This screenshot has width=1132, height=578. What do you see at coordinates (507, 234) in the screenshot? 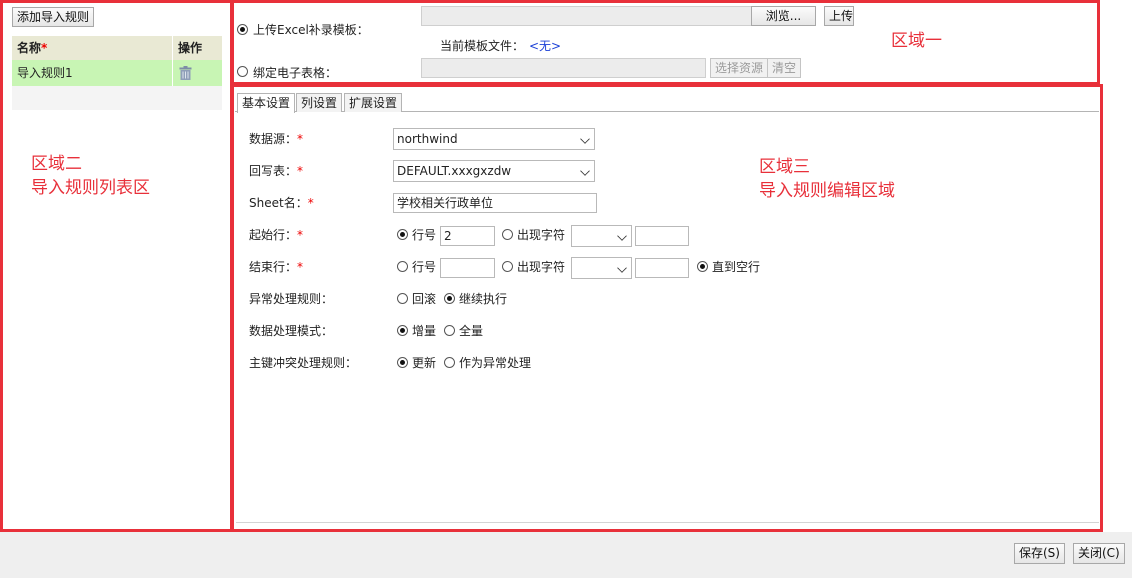
I see `start-row-char-radio` at bounding box center [507, 234].